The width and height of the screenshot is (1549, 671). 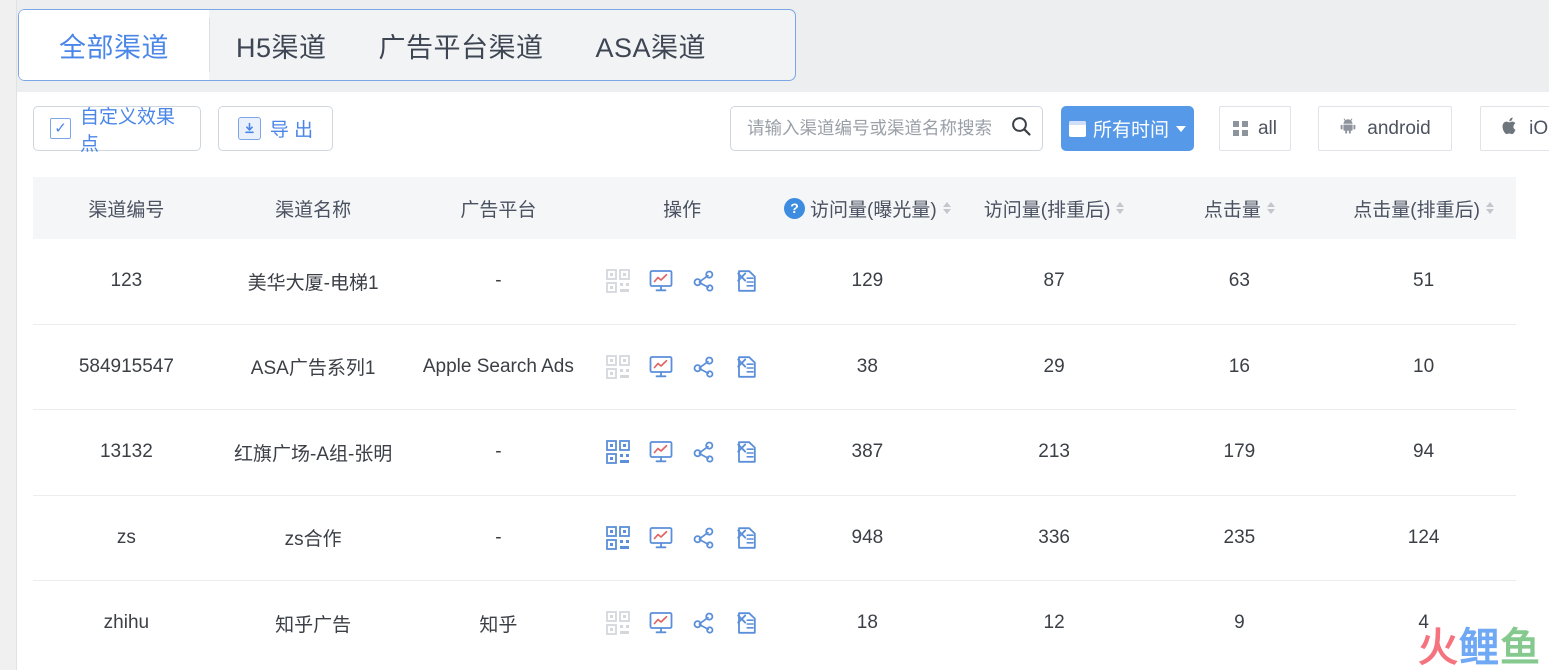 What do you see at coordinates (1239, 452) in the screenshot?
I see `cell-clicks: 179` at bounding box center [1239, 452].